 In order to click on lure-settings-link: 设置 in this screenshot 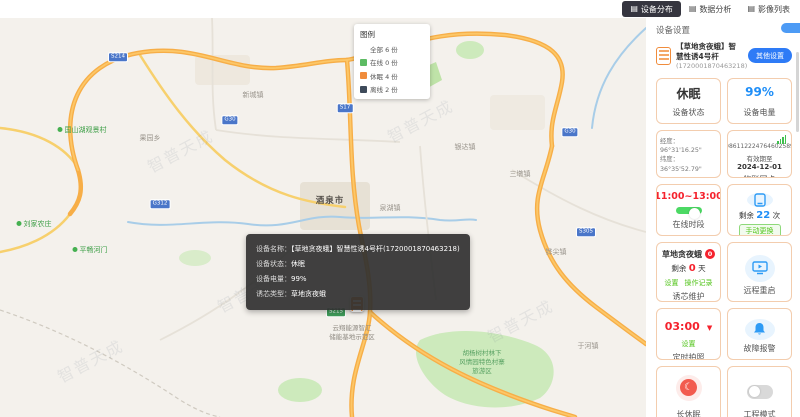, I will do `click(672, 283)`.